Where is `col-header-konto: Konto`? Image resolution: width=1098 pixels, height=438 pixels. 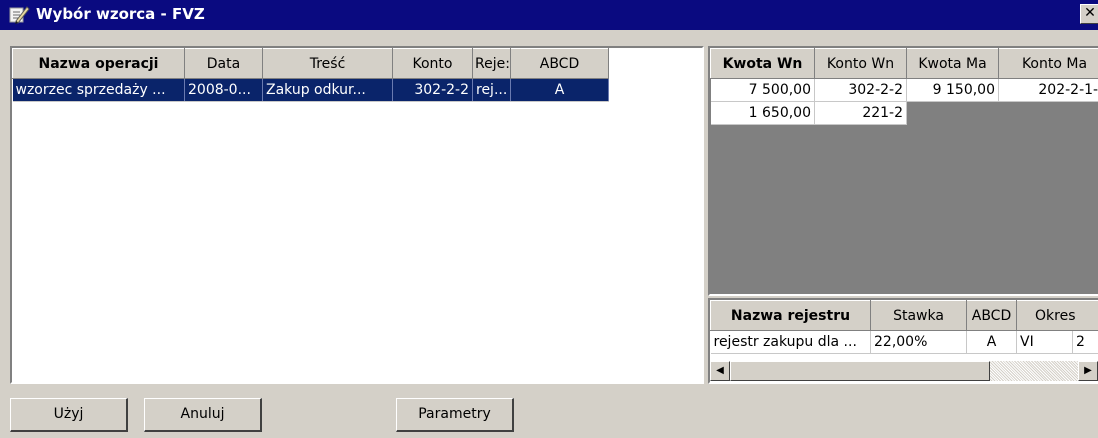
col-header-konto: Konto is located at coordinates (432, 63).